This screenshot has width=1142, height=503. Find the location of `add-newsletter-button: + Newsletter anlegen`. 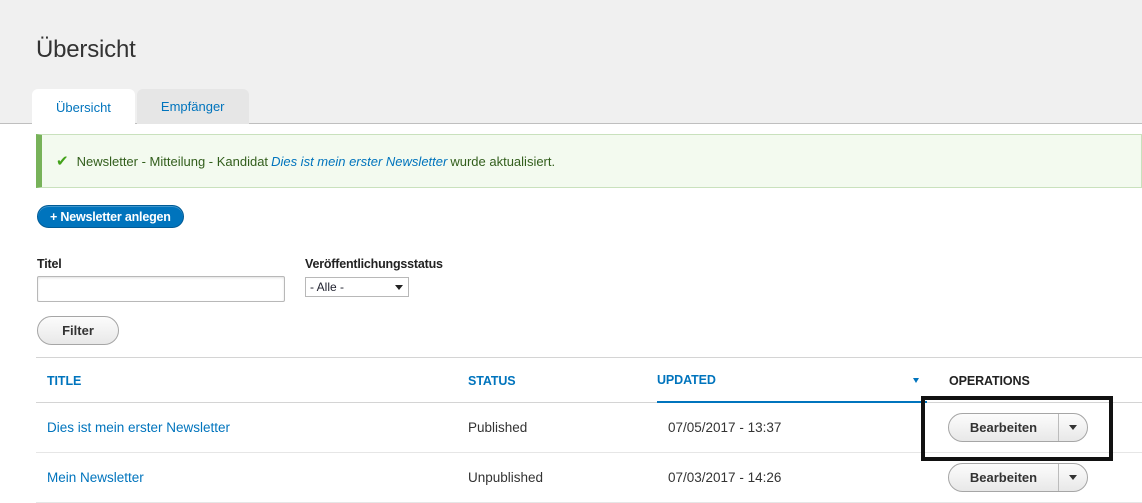

add-newsletter-button: + Newsletter anlegen is located at coordinates (110, 216).